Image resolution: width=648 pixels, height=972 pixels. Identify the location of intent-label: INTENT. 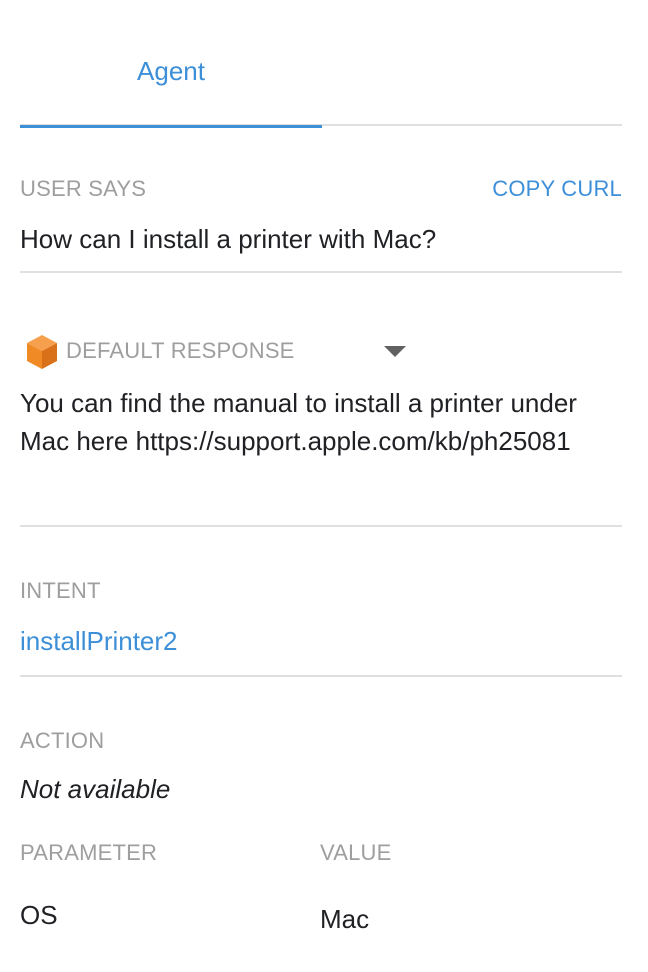
(60, 590).